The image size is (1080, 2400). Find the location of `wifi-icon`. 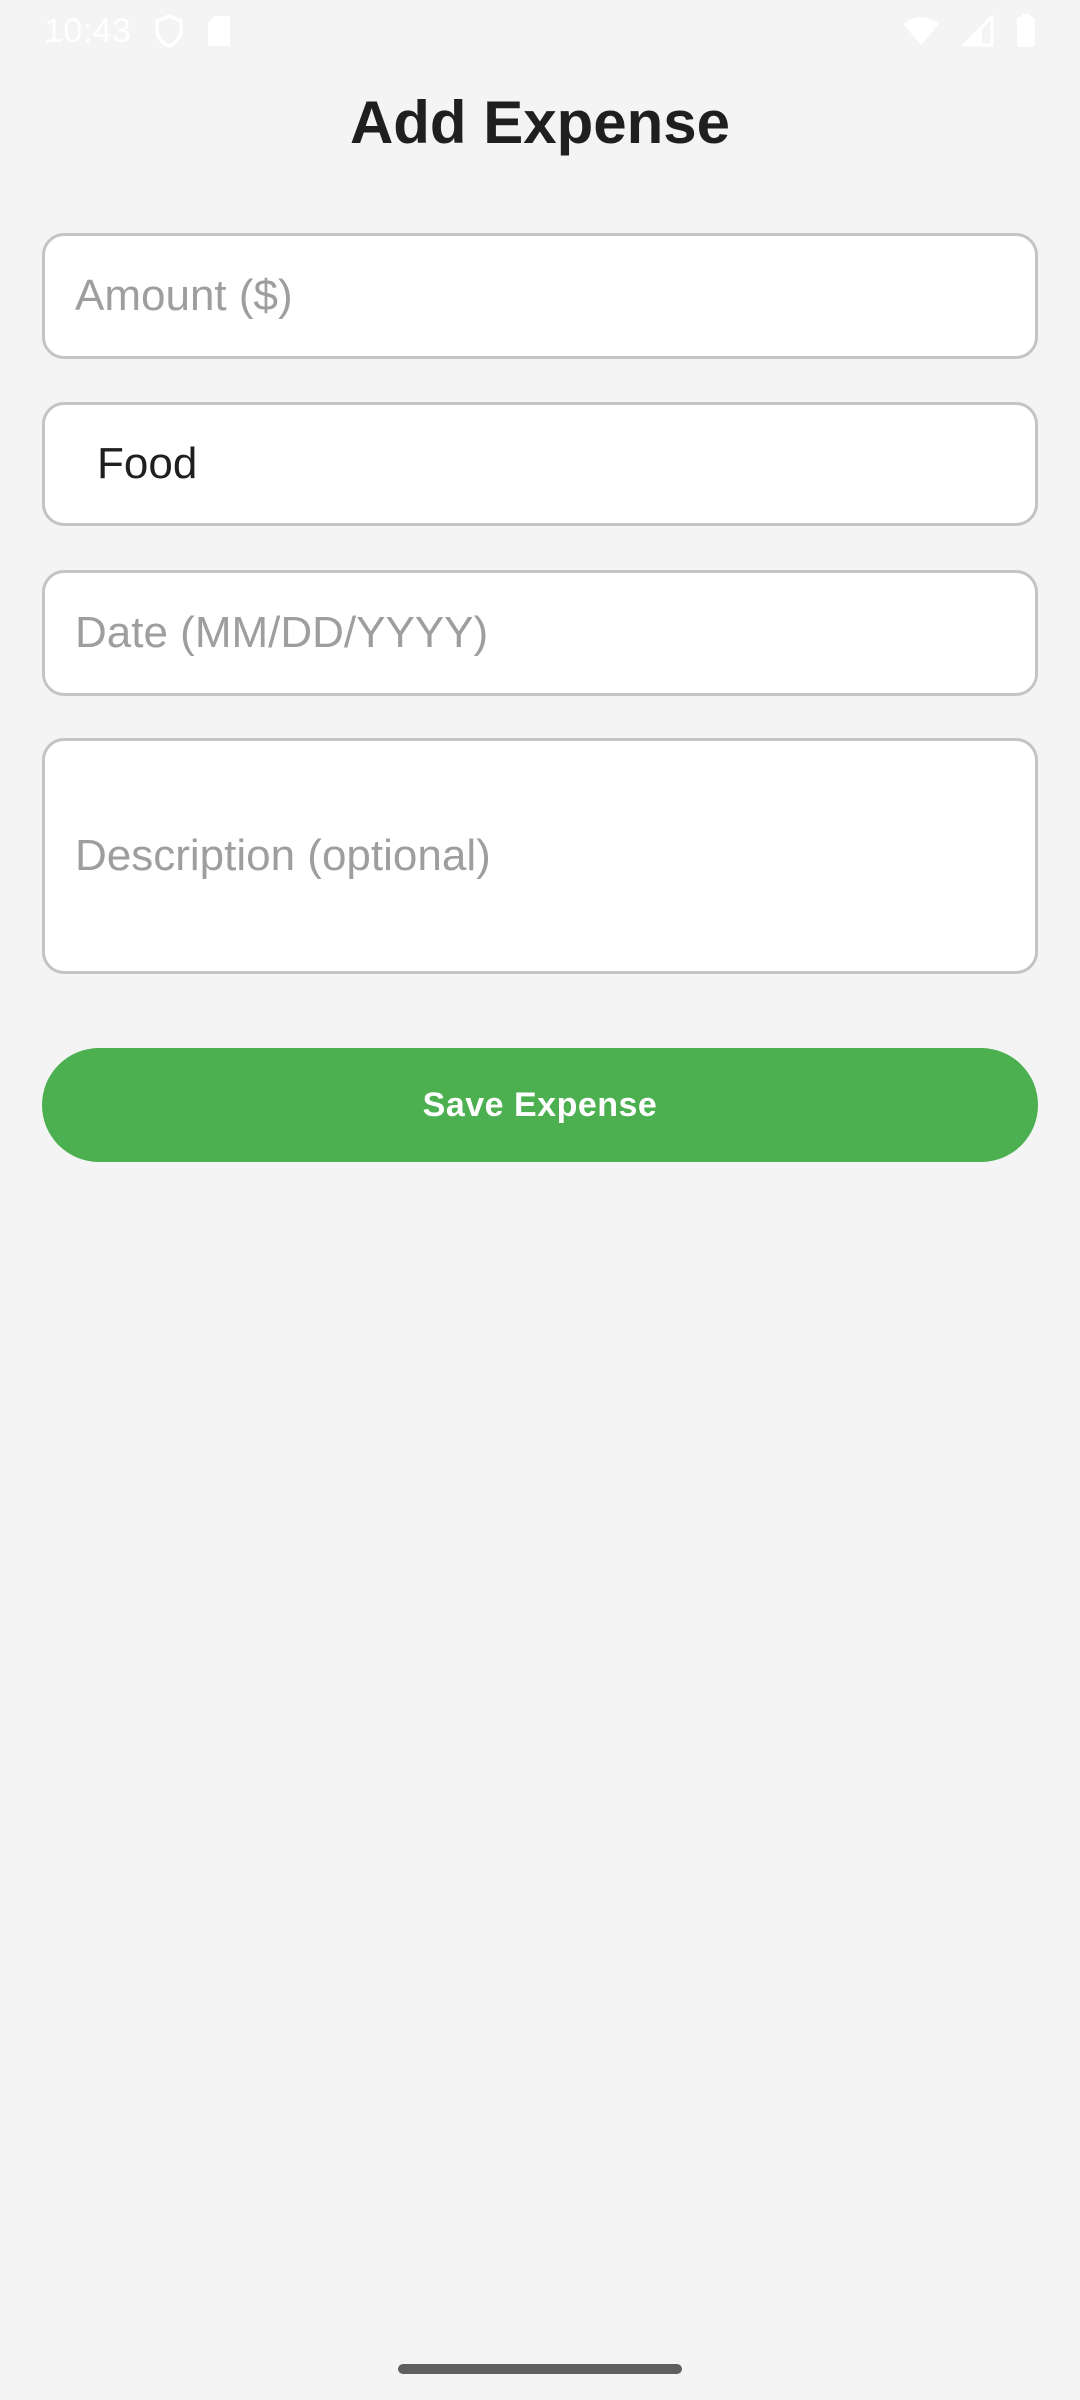

wifi-icon is located at coordinates (921, 31).